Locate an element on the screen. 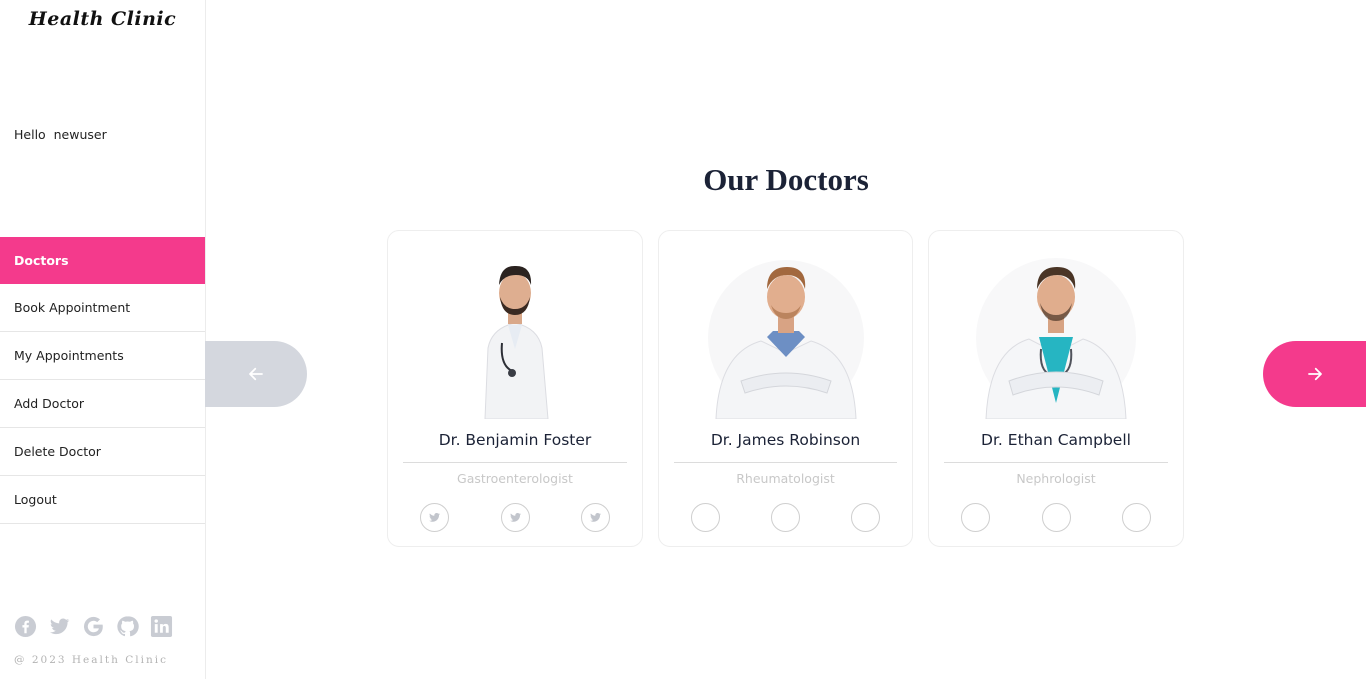 The width and height of the screenshot is (1366, 679). linkedin-icon is located at coordinates (161, 626).